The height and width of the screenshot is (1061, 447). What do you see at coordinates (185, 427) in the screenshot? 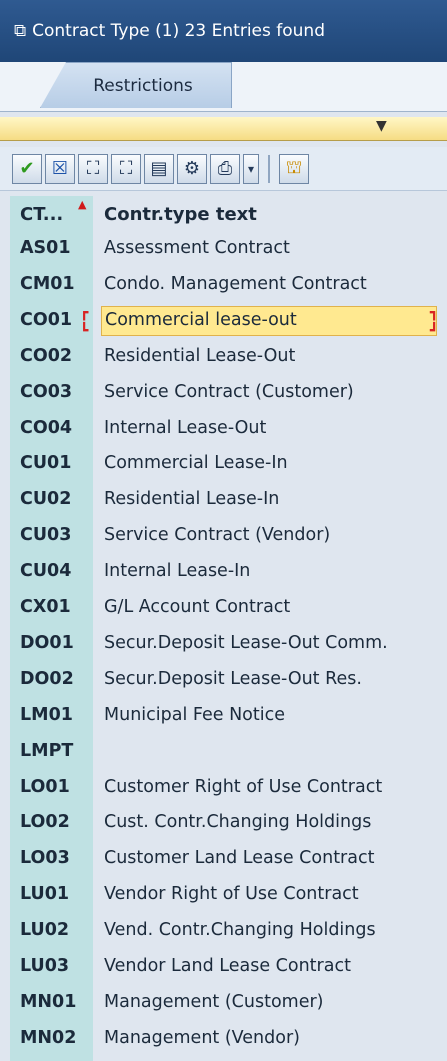
I see `contract-type-text: Internal Lease-Out` at bounding box center [185, 427].